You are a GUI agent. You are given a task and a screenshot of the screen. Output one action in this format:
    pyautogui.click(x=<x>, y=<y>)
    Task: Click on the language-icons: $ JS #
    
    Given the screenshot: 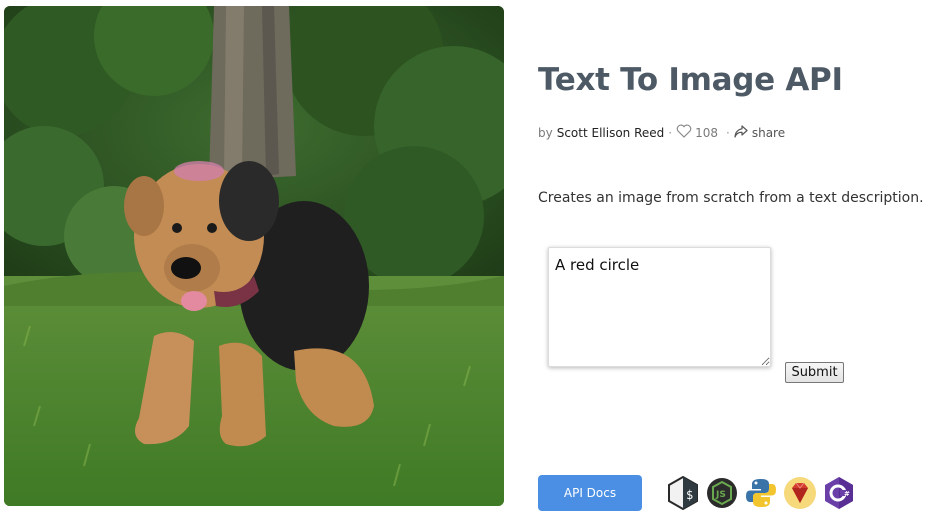 What is the action you would take?
    pyautogui.click(x=763, y=493)
    